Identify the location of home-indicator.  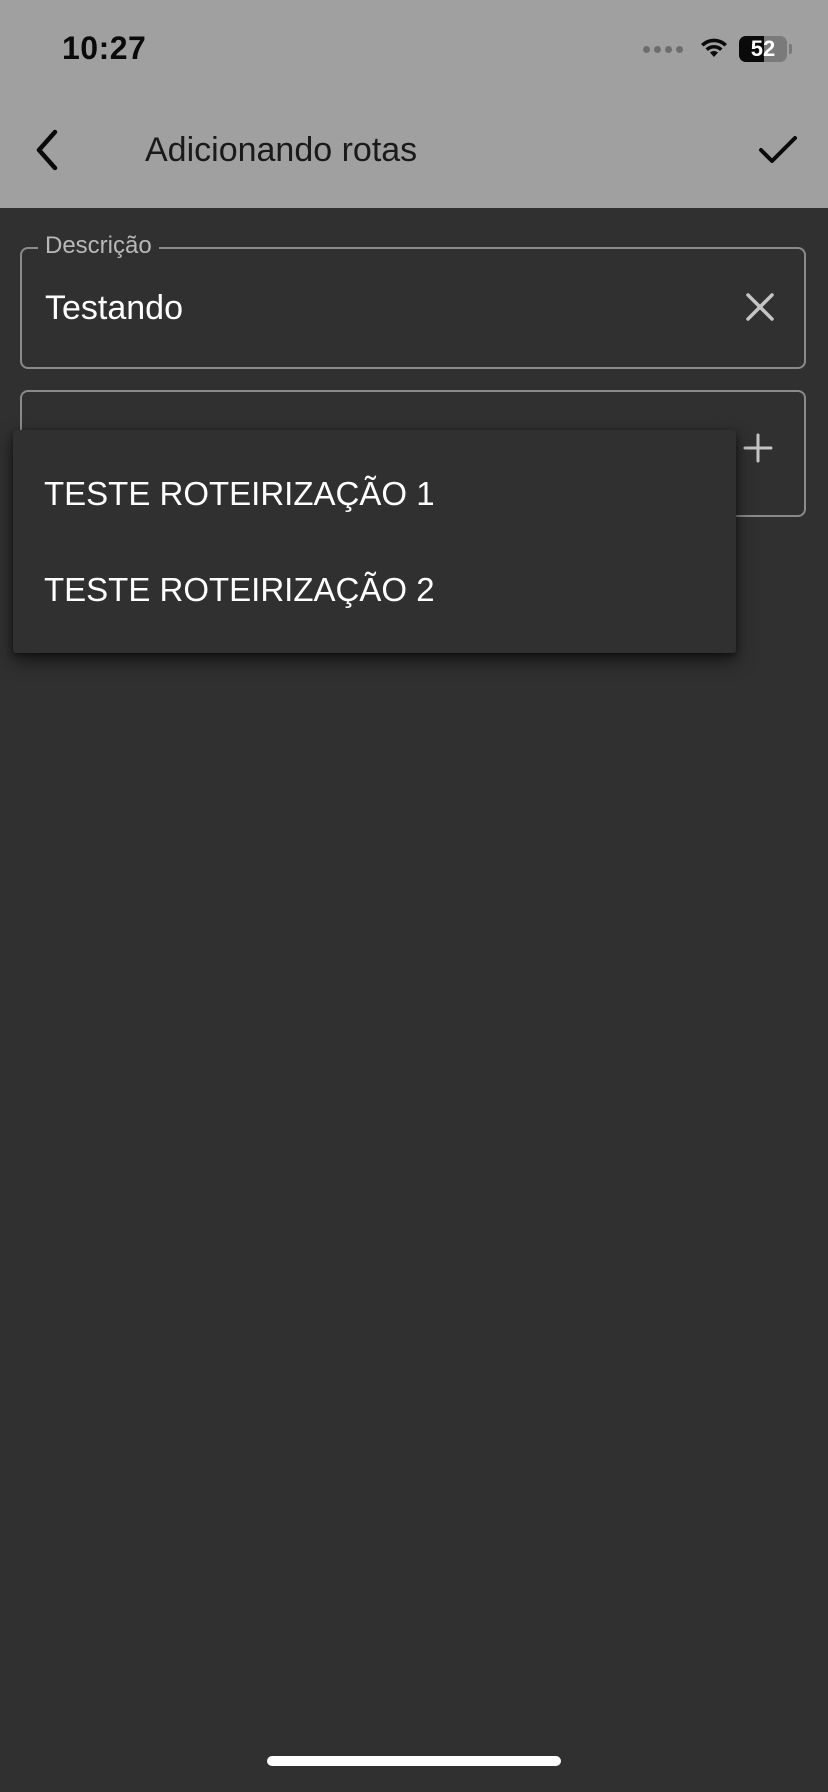
(414, 1761).